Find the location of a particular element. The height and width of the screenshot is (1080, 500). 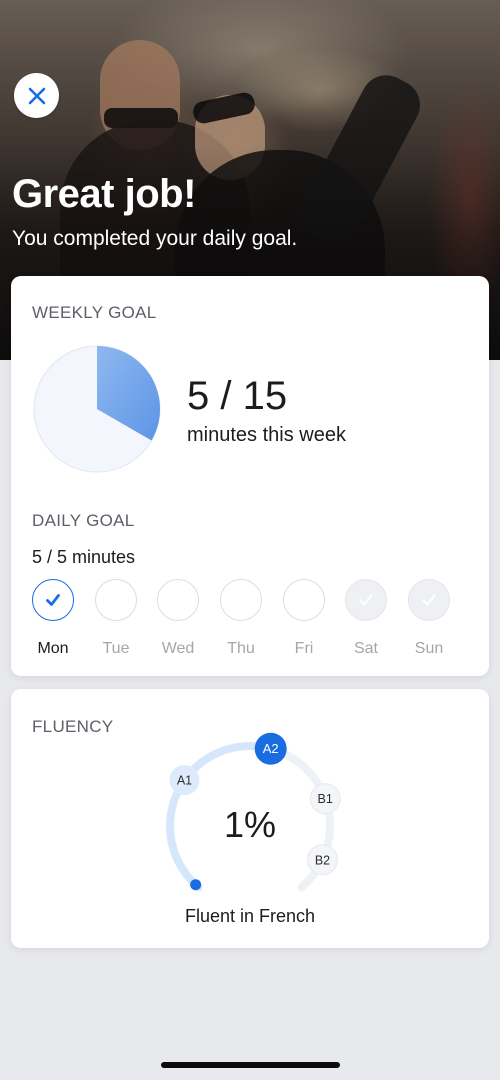

day-item: Sun is located at coordinates (429, 618).